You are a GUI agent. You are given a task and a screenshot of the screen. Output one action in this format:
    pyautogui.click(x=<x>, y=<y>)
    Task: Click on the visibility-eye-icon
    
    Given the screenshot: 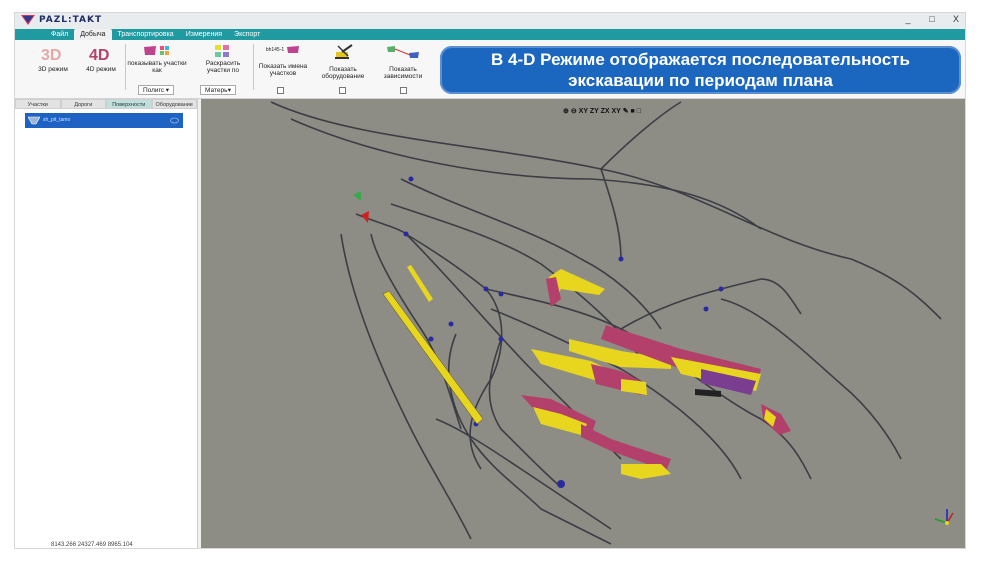 What is the action you would take?
    pyautogui.click(x=174, y=120)
    